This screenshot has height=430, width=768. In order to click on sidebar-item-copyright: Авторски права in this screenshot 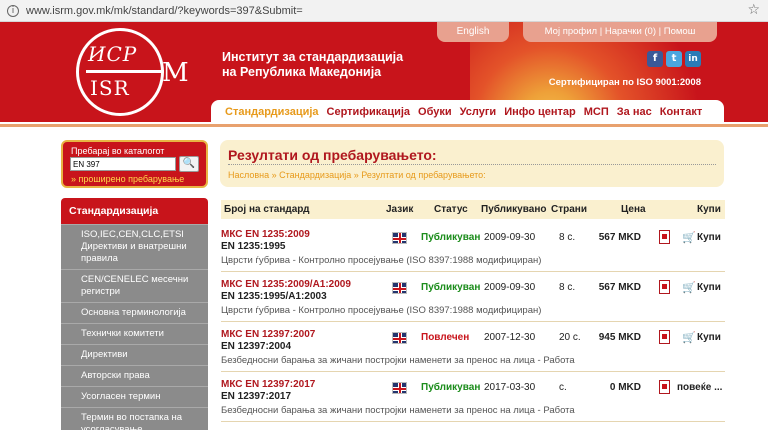, I will do `click(134, 375)`.